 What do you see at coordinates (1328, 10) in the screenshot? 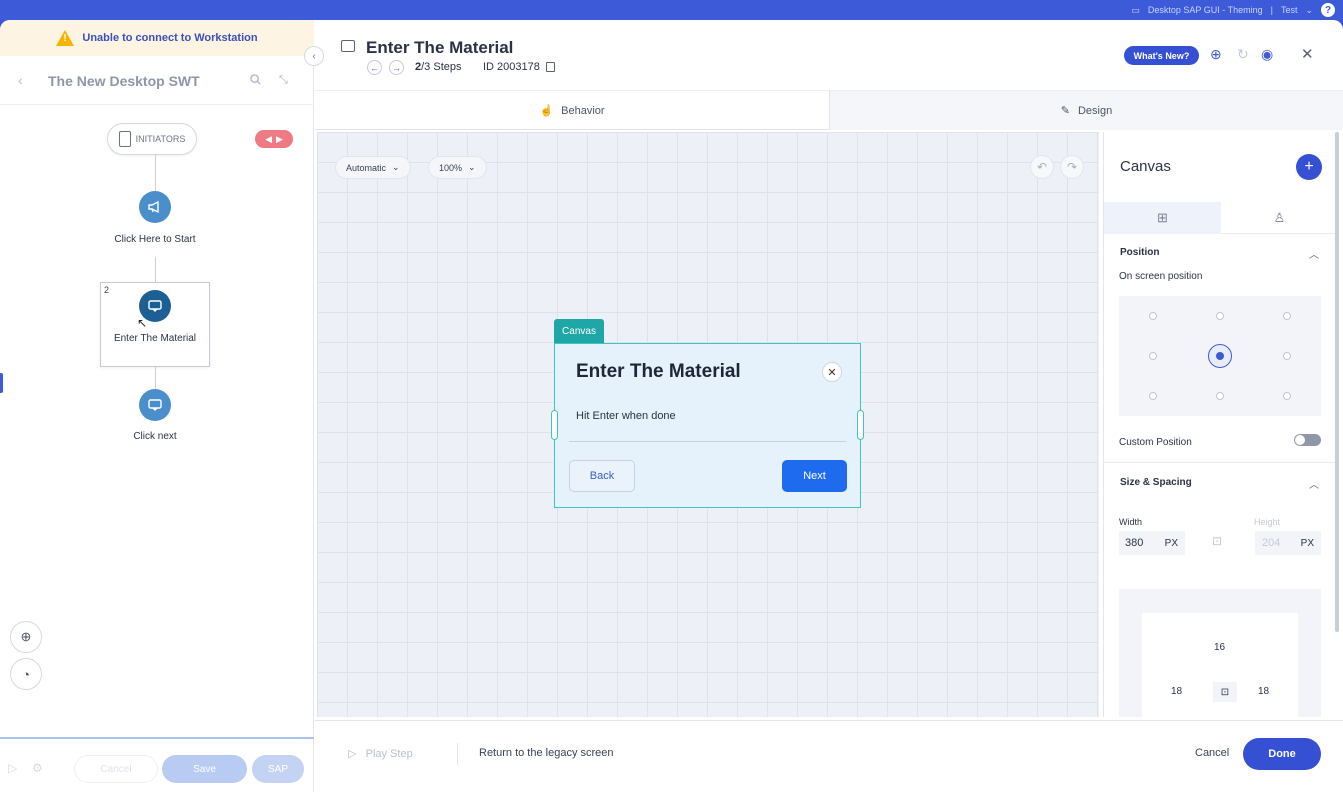
I see `help-icon: ?` at bounding box center [1328, 10].